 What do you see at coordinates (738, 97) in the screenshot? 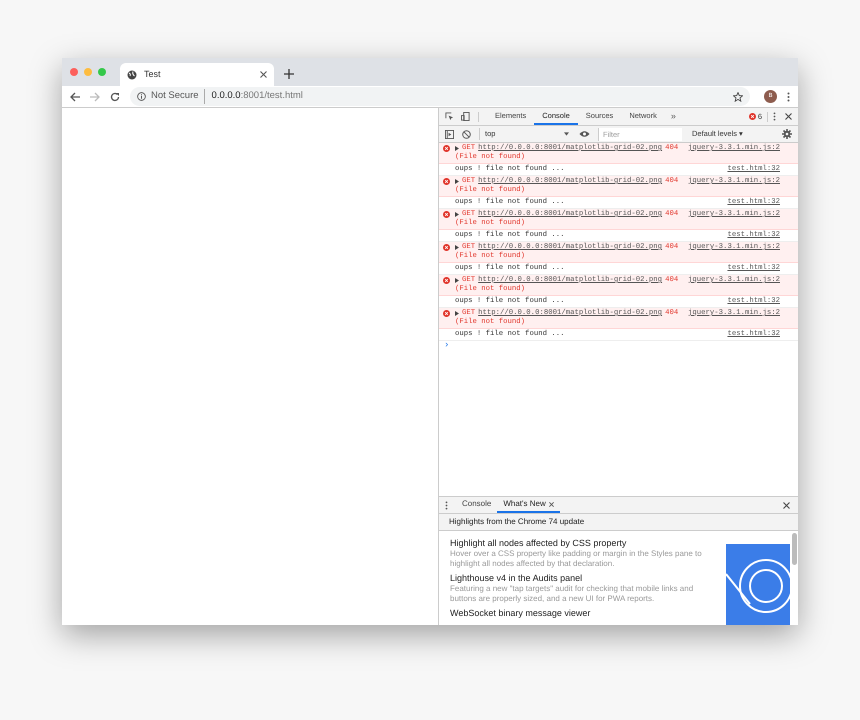
I see `star-icon` at bounding box center [738, 97].